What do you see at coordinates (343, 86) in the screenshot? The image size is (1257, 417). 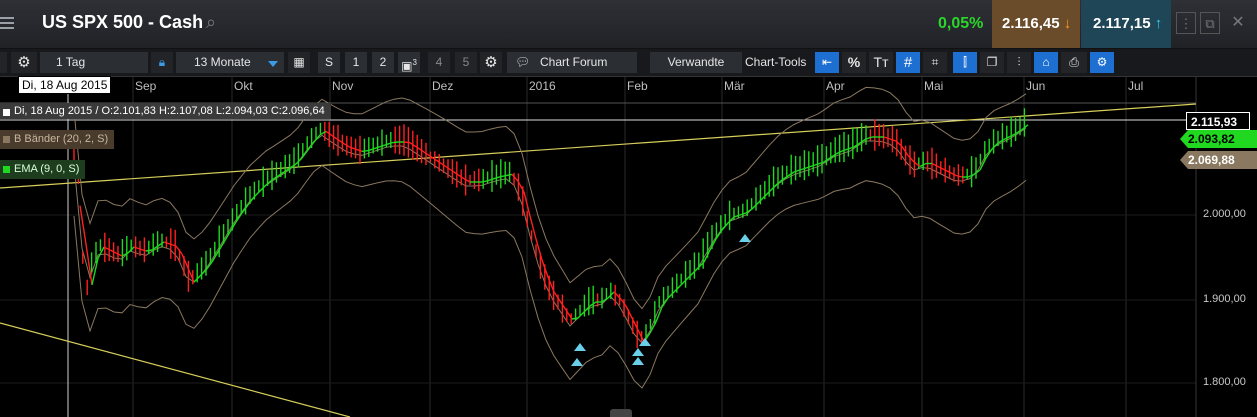 I see `month-label: Nov` at bounding box center [343, 86].